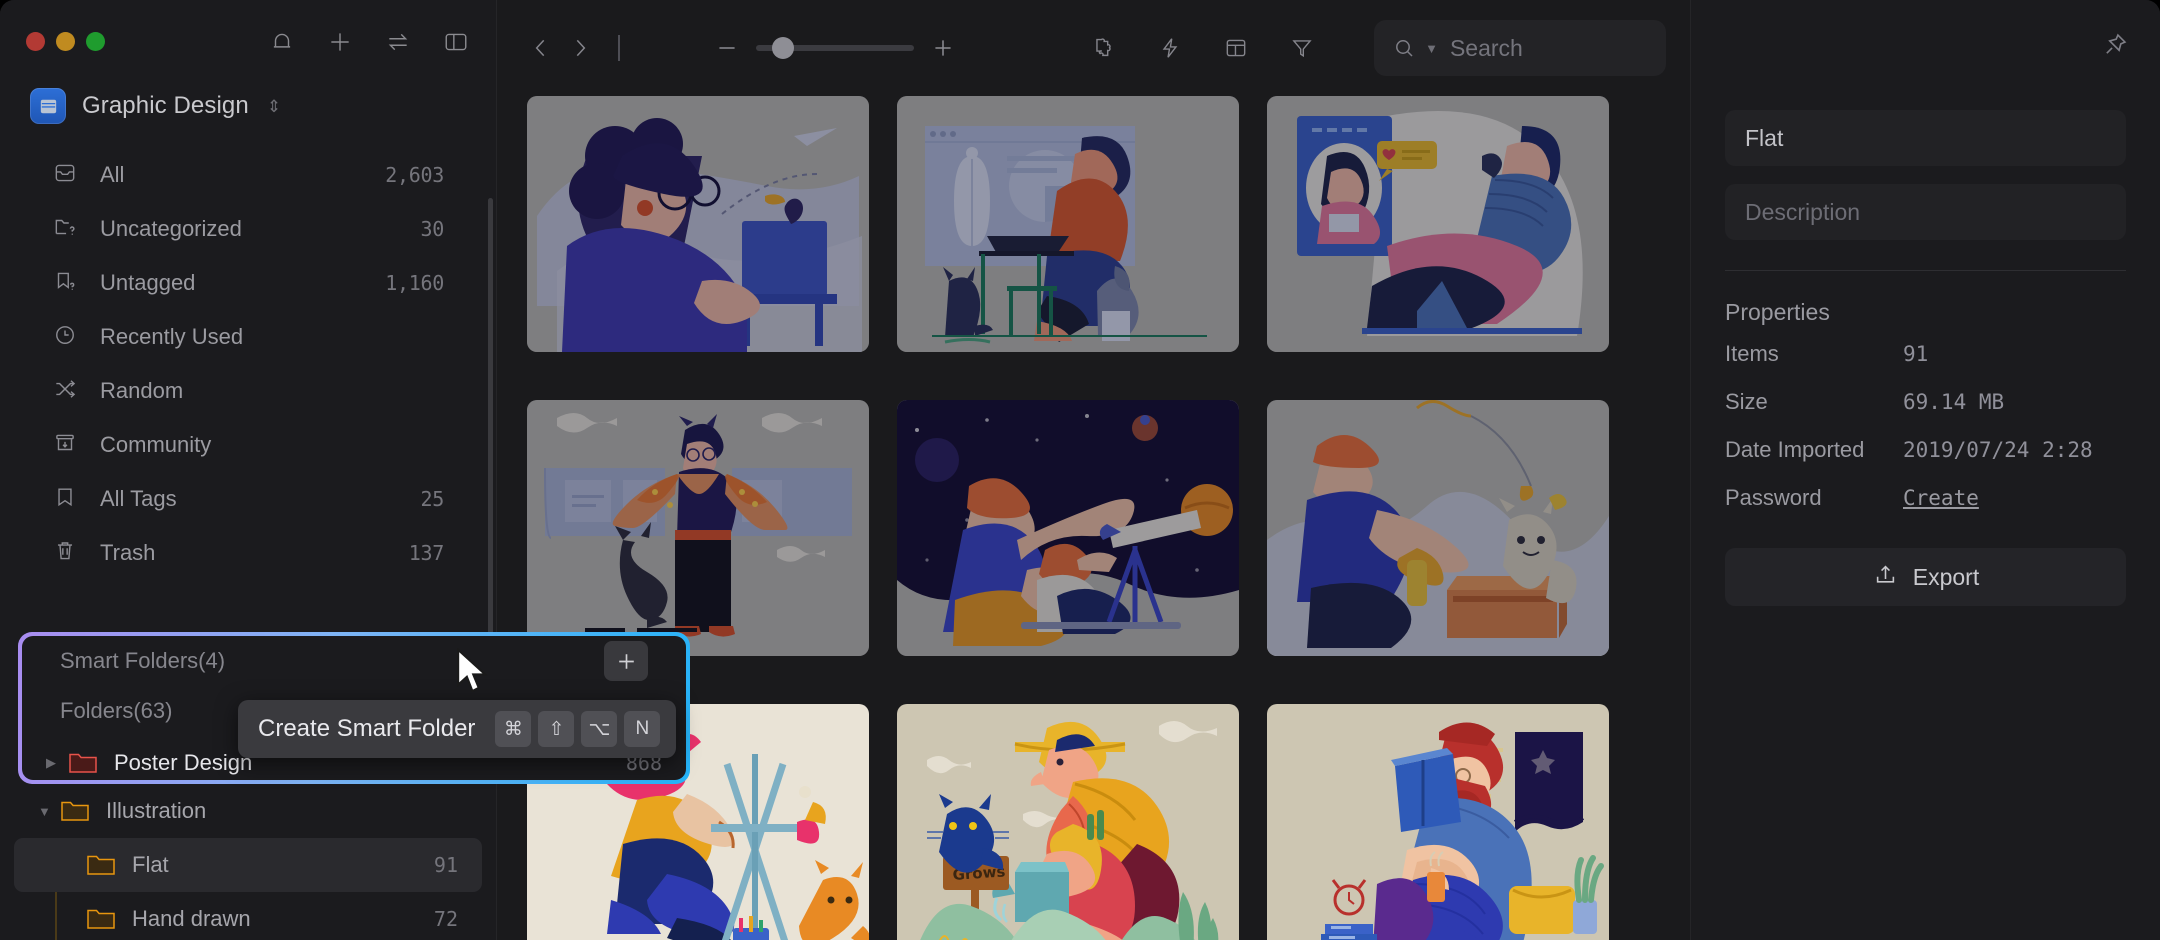 The width and height of the screenshot is (2160, 940). I want to click on grid-item-woman-at-easel-illustration, so click(698, 224).